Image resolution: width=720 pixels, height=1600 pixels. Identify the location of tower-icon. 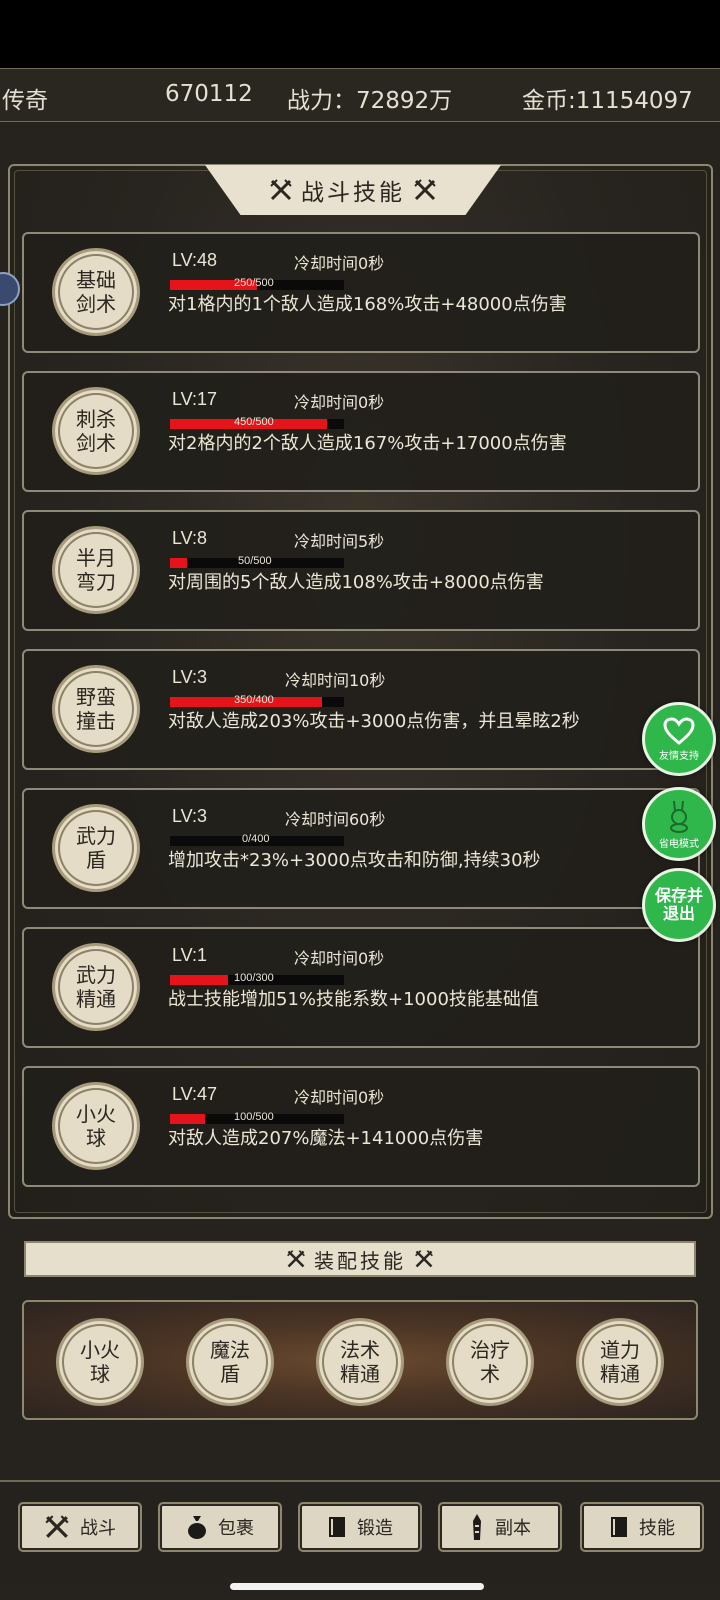
(477, 1527).